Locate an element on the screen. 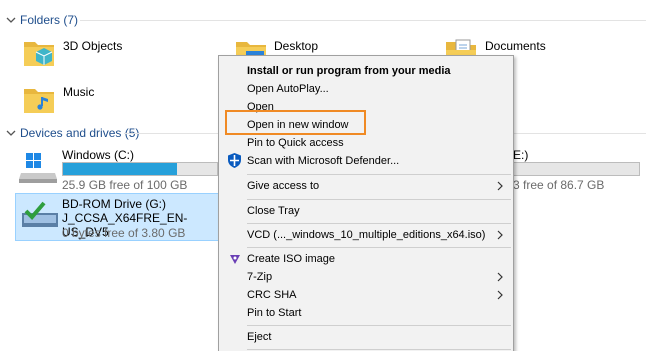 Image resolution: width=650 pixels, height=351 pixels. drive-usage-fill is located at coordinates (120, 169).